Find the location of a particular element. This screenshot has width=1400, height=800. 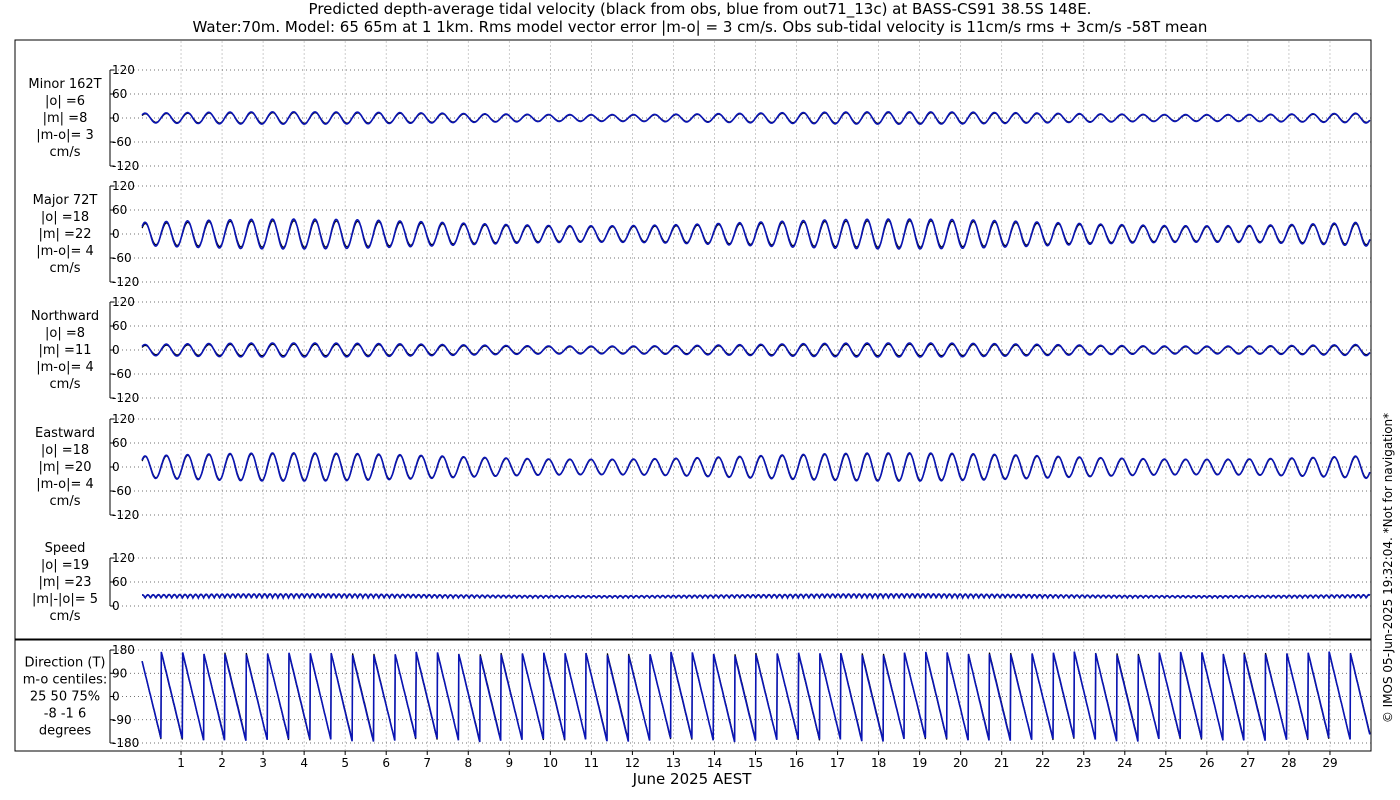

x-tick-label: 20 is located at coordinates (960, 763).